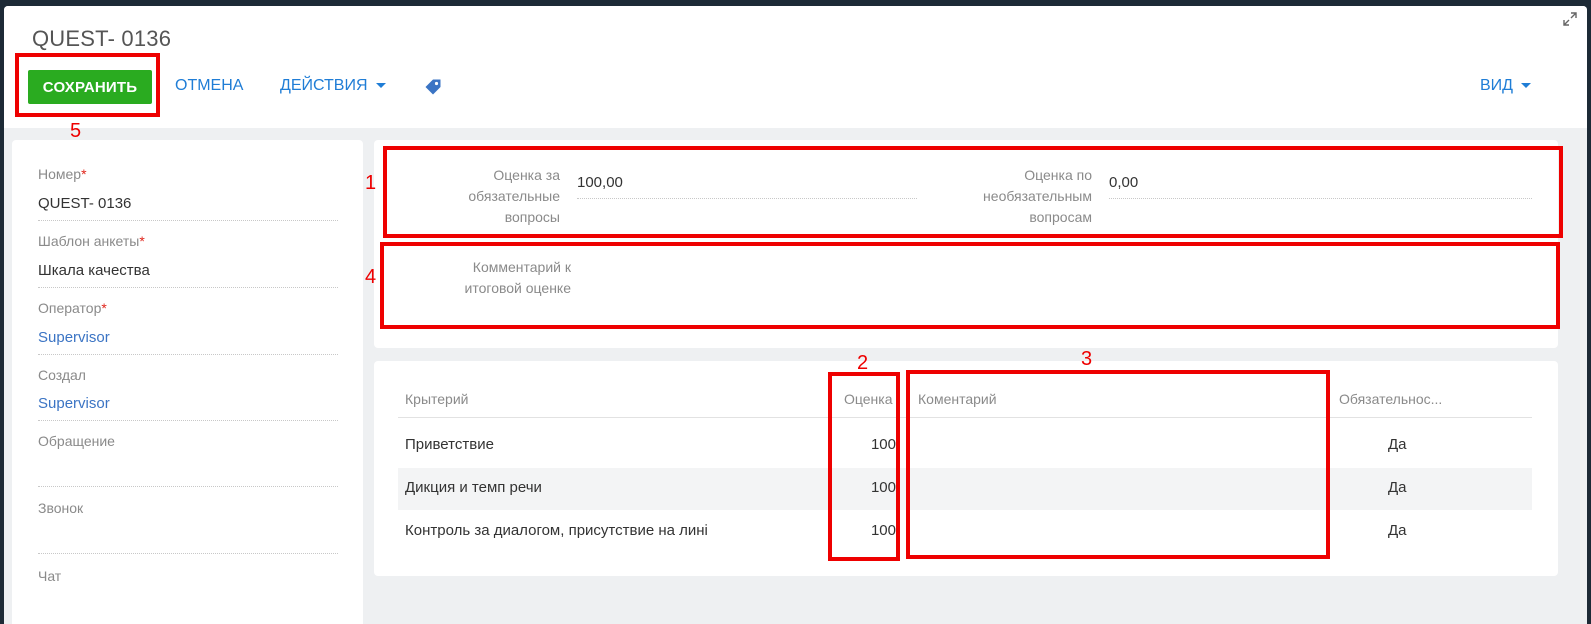  I want to click on field-label-operator: Оператор*, so click(72, 308).